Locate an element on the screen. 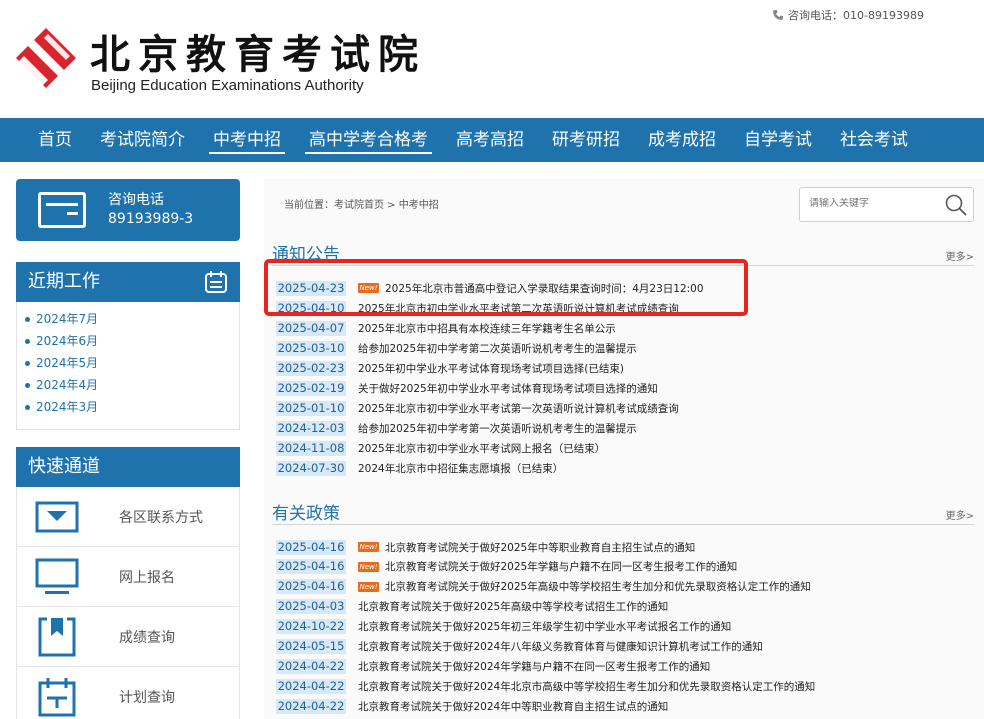 The width and height of the screenshot is (984, 719). id-card-icon is located at coordinates (62, 210).